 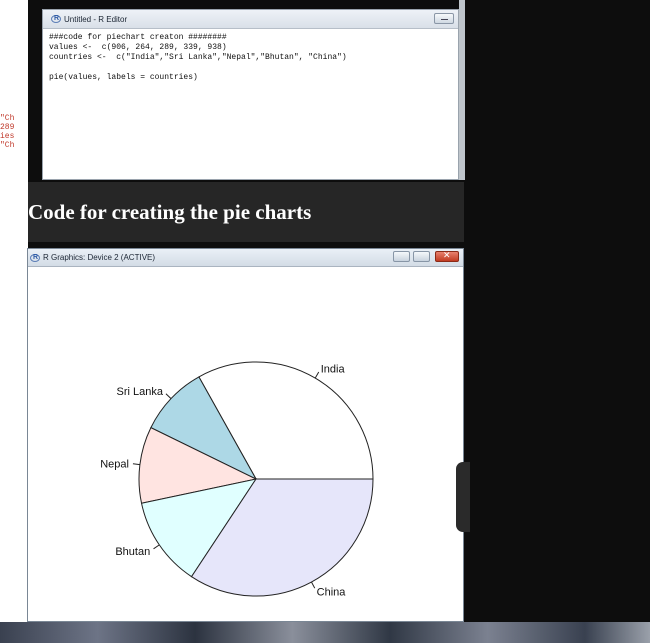 I want to click on code-line: pie(values, labels = countries), so click(x=123, y=77).